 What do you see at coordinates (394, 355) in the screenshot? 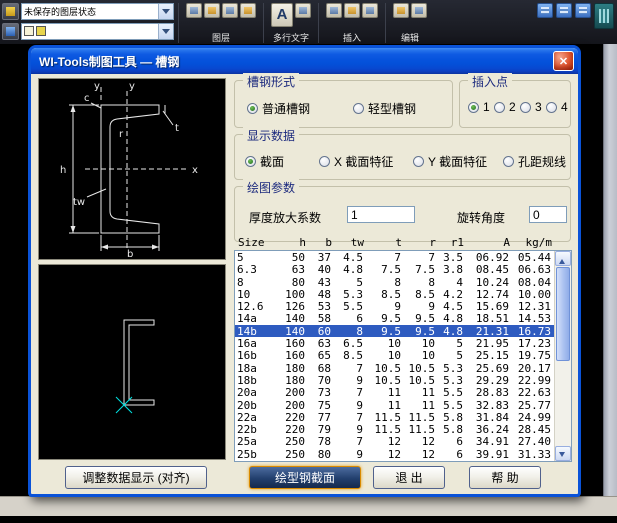
I see `table-row: 16b 160 65 8.5 10 10 5 25.15 19.75` at bounding box center [394, 355].